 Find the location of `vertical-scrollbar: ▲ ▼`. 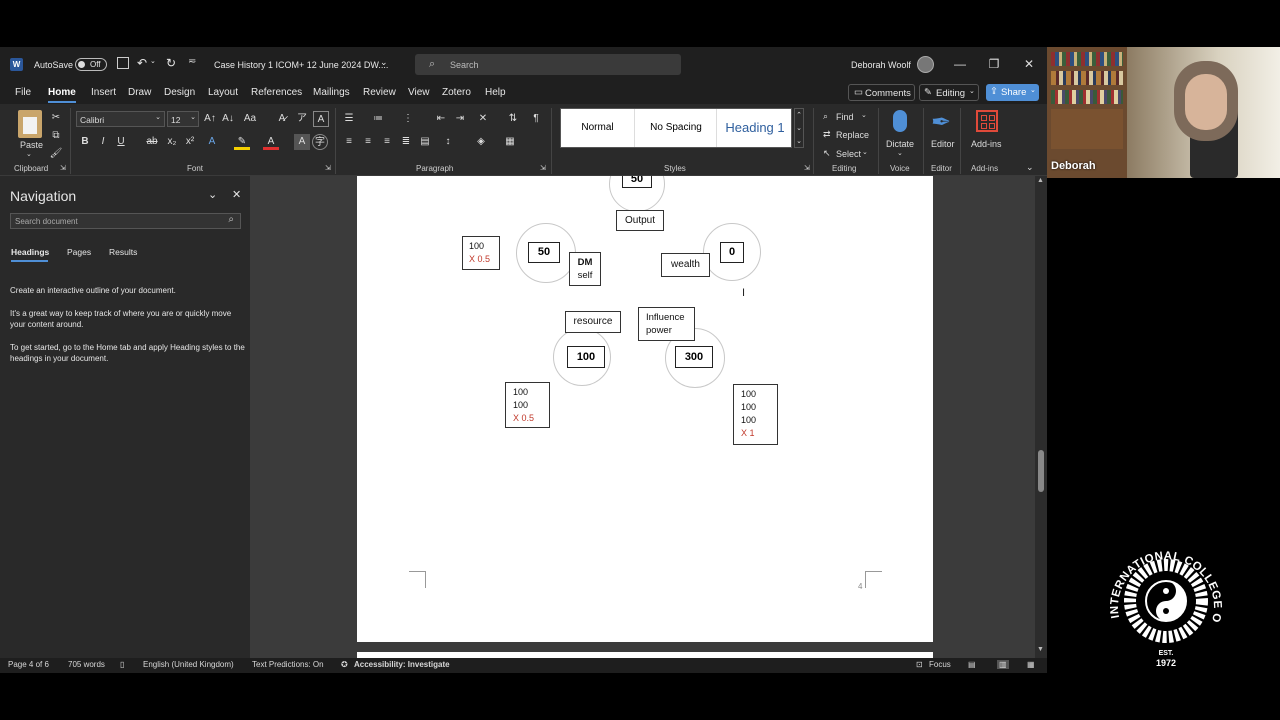

vertical-scrollbar: ▲ ▼ is located at coordinates (1041, 417).